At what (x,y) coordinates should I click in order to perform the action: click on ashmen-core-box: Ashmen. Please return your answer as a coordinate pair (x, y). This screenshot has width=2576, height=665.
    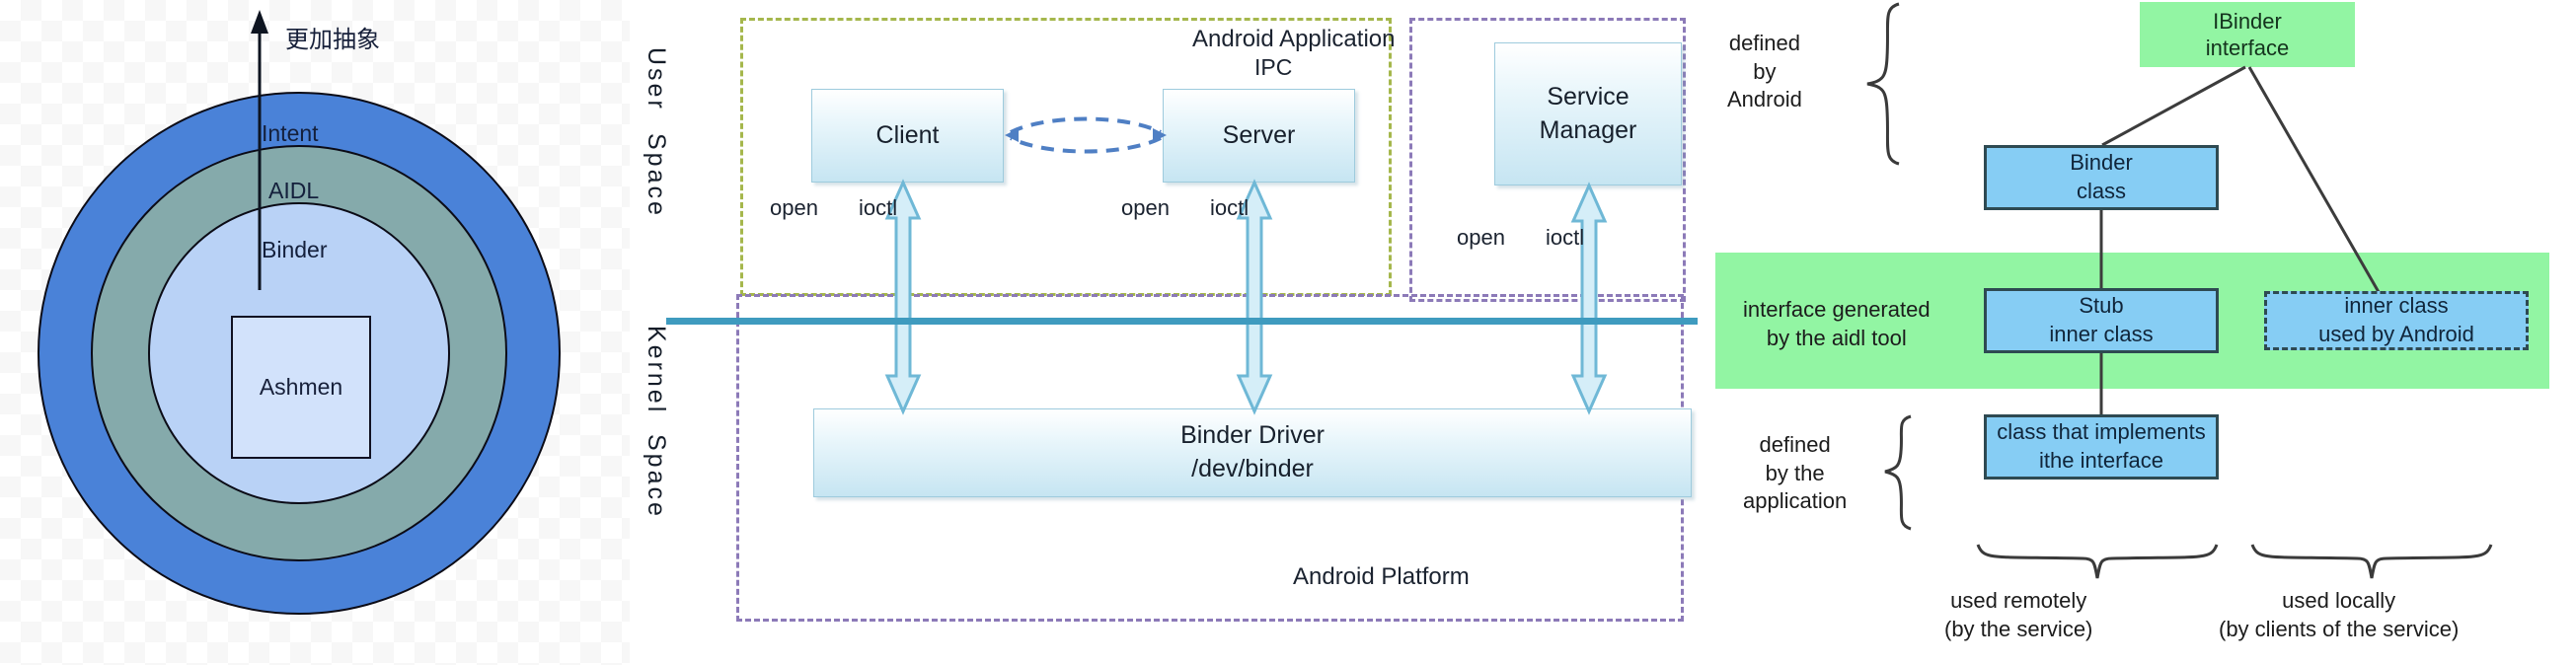
    Looking at the image, I should click on (301, 388).